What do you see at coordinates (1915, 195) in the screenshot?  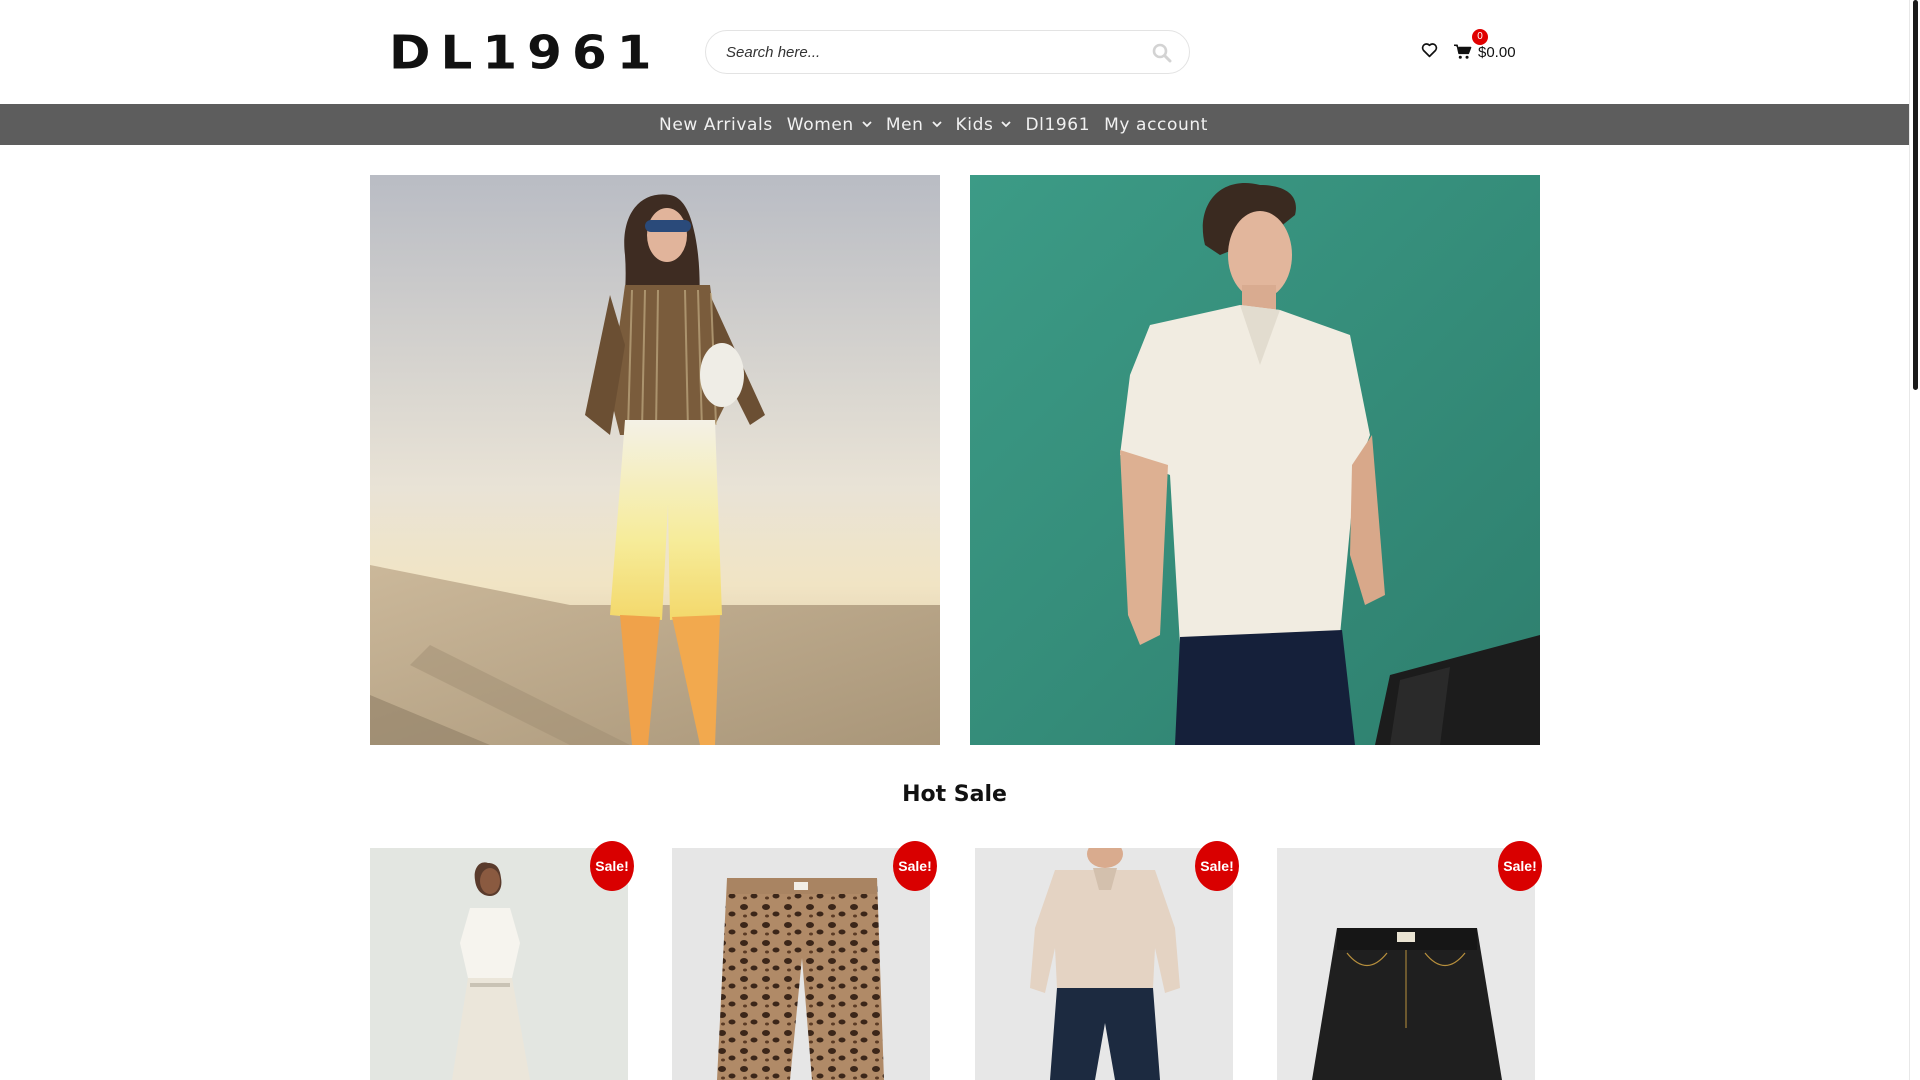 I see `scrollbar-thumb` at bounding box center [1915, 195].